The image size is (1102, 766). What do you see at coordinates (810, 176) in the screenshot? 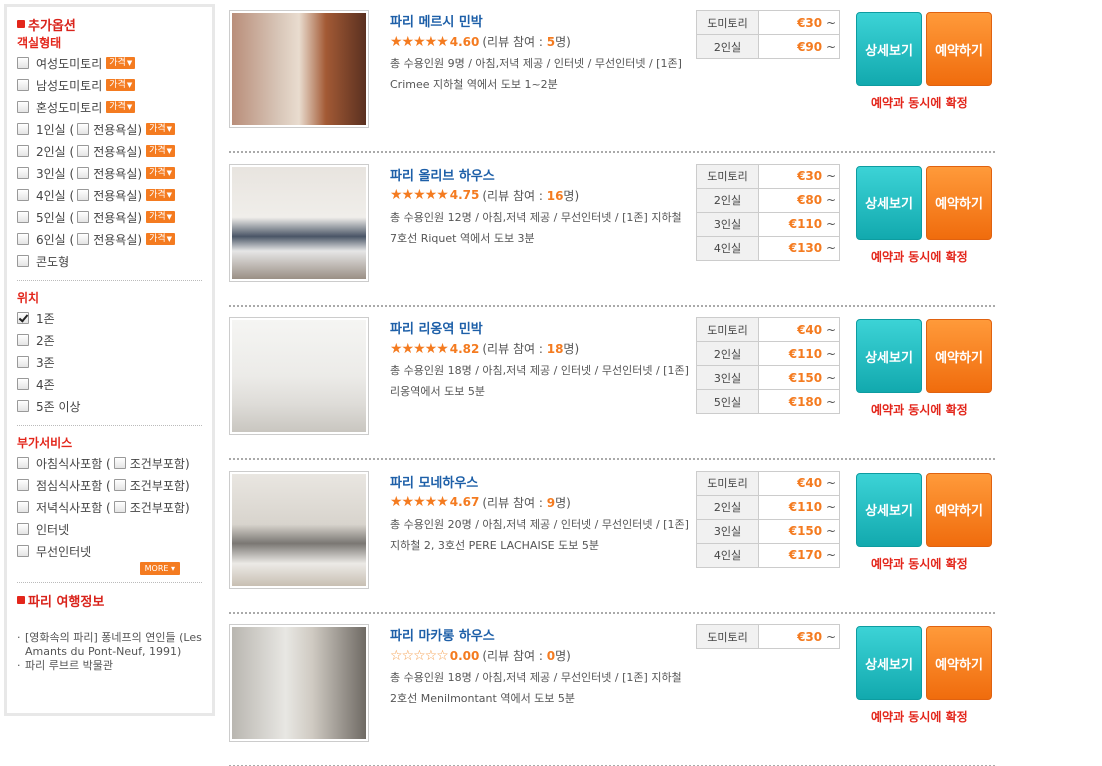
I see `price-value: €30` at bounding box center [810, 176].